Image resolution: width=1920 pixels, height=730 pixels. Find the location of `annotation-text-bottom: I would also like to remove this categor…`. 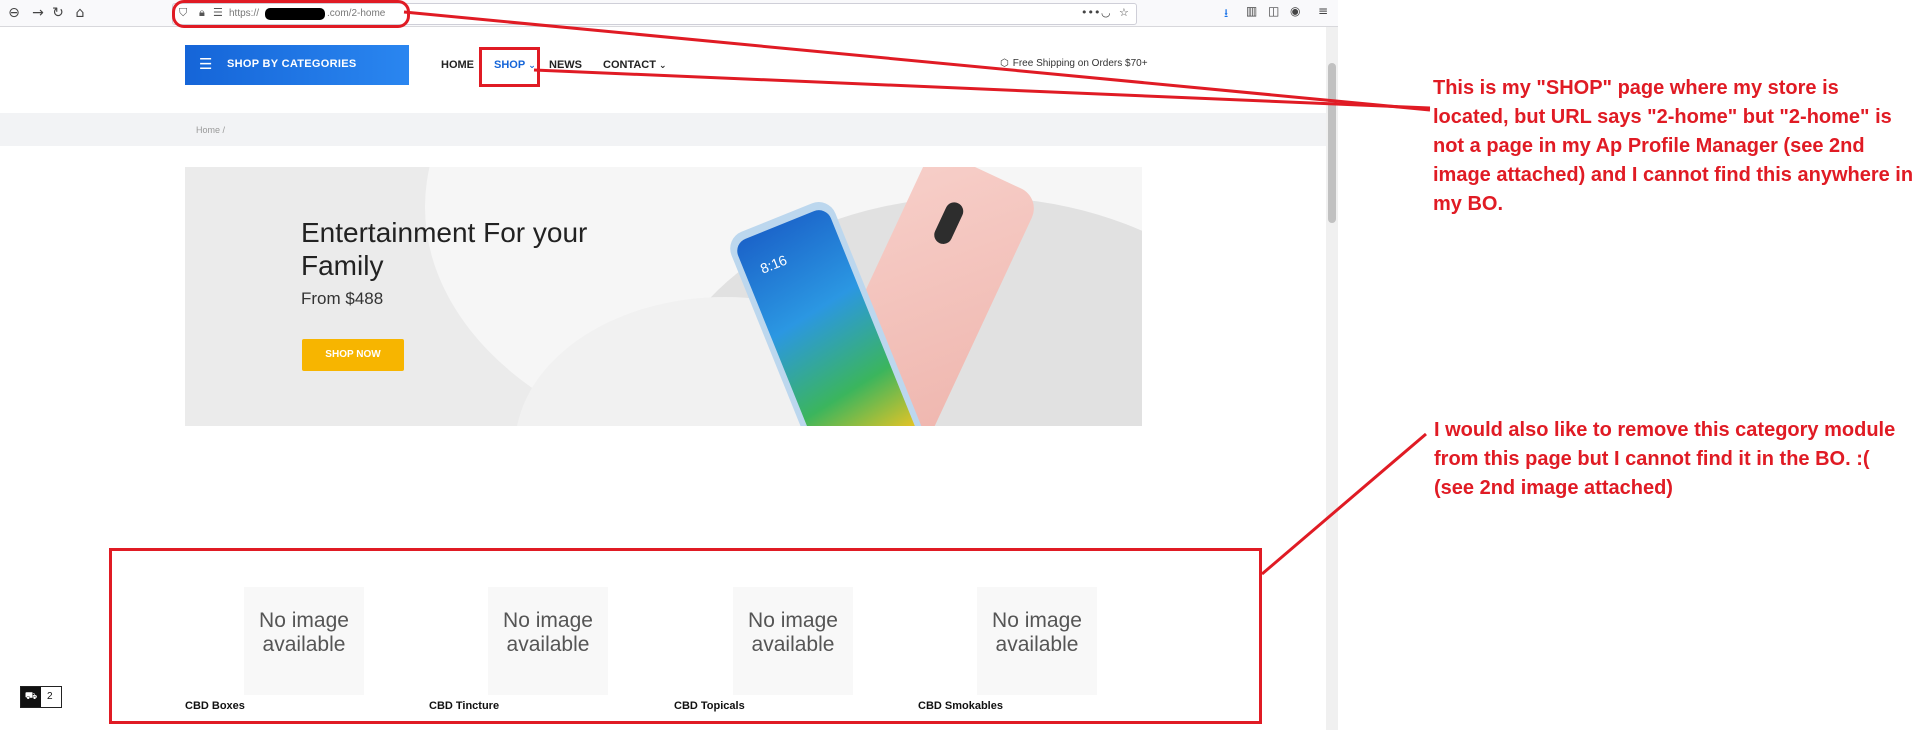

annotation-text-bottom: I would also like to remove this categor… is located at coordinates (1665, 459).